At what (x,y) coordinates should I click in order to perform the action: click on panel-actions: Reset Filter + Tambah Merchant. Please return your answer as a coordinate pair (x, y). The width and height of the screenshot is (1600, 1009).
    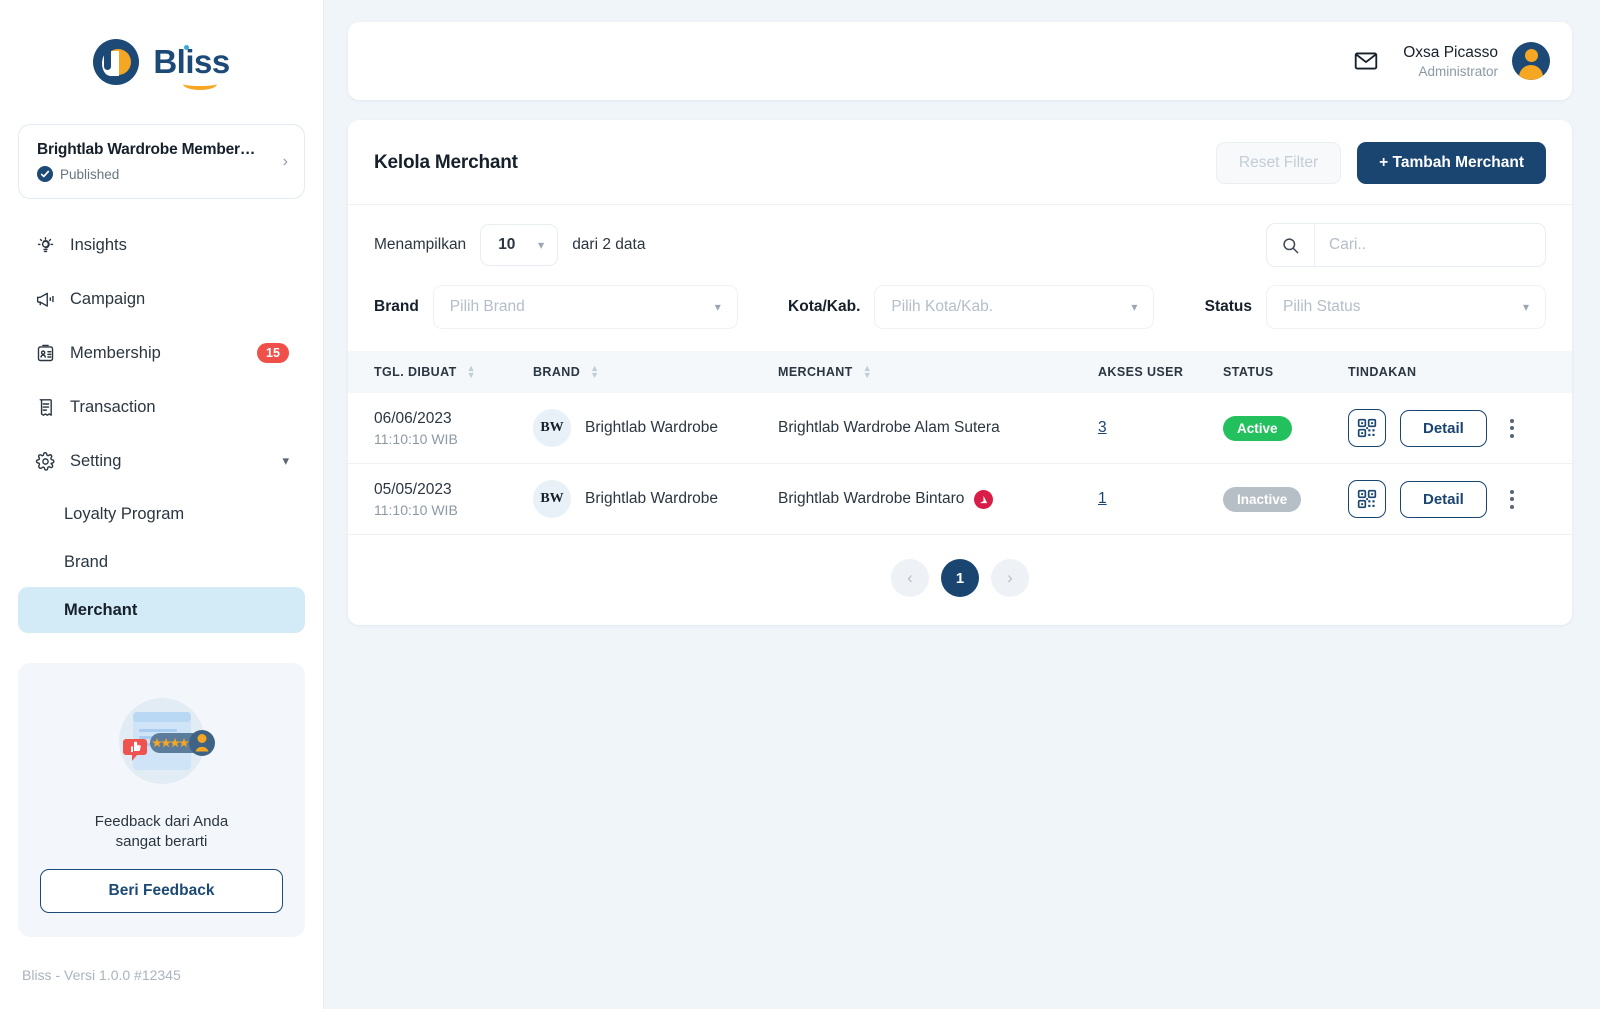
    Looking at the image, I should click on (1380, 163).